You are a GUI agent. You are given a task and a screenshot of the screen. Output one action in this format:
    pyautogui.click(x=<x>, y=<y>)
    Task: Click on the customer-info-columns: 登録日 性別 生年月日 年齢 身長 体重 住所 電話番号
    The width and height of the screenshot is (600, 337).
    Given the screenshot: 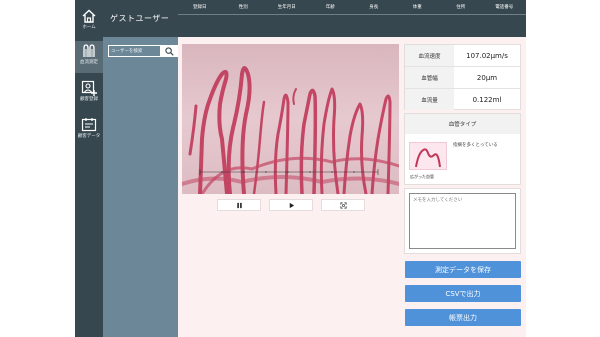 What is the action you would take?
    pyautogui.click(x=352, y=7)
    